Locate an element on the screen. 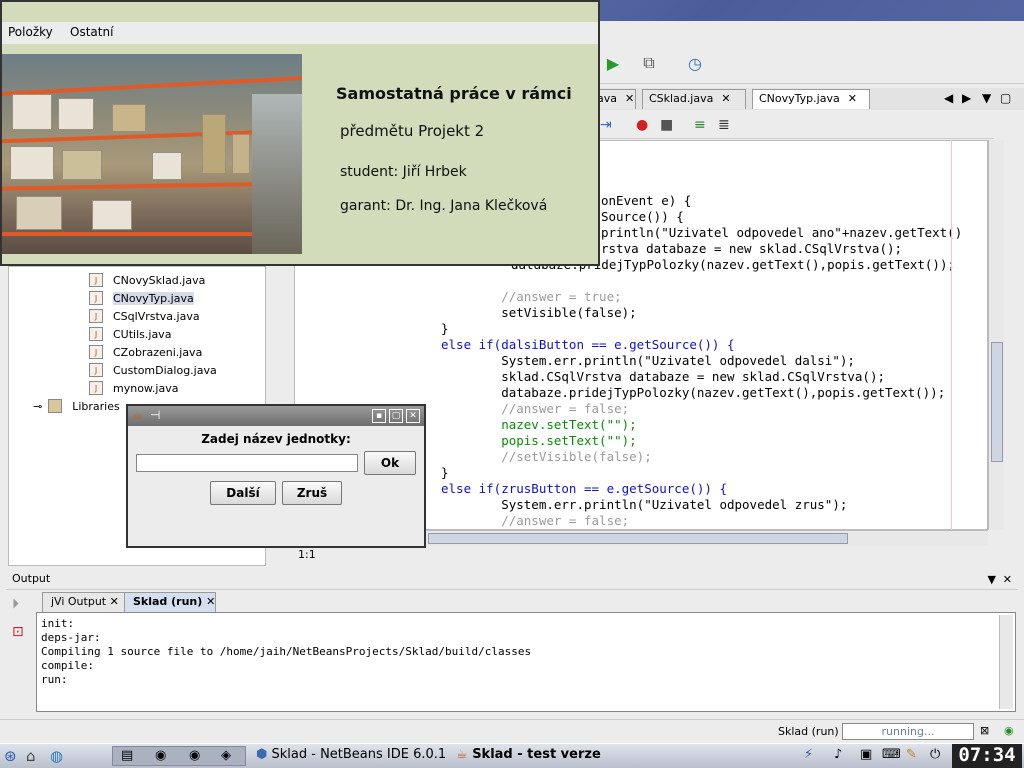  code-line: else if(zrusButton == e.getSource()) { is located at coordinates (584, 488).